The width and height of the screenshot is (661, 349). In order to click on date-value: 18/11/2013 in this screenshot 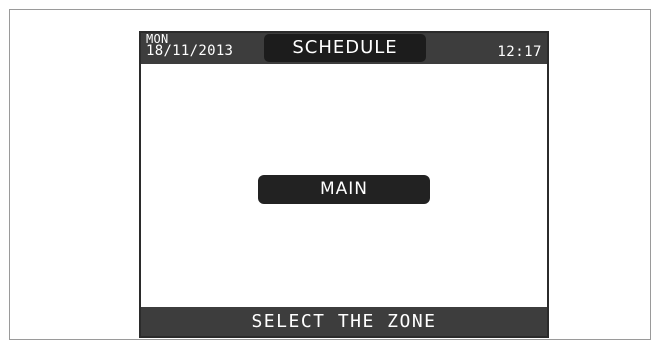, I will do `click(190, 51)`.